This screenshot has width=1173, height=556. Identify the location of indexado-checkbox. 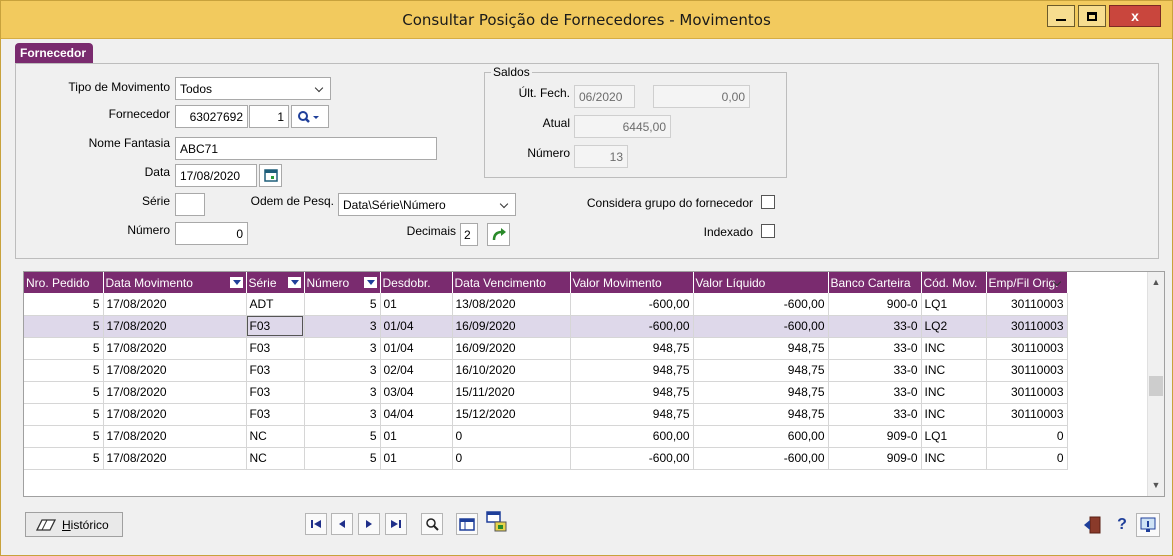
(768, 231).